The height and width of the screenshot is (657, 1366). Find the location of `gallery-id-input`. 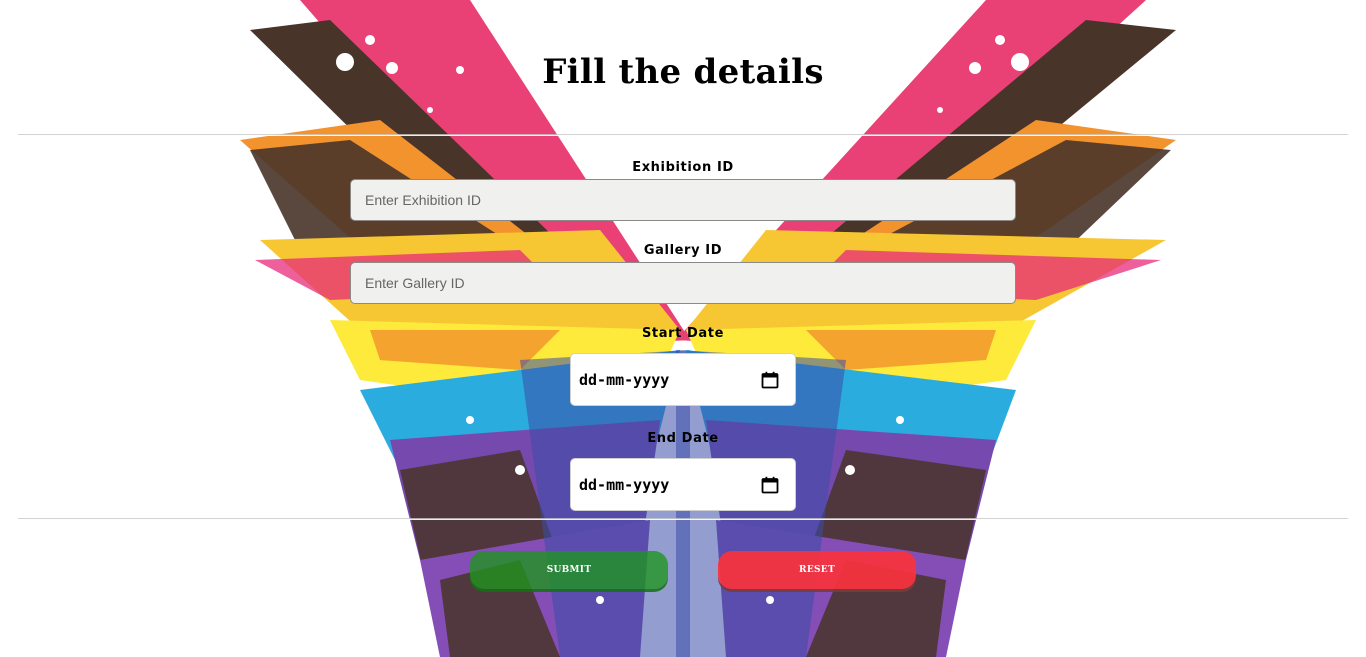

gallery-id-input is located at coordinates (683, 283).